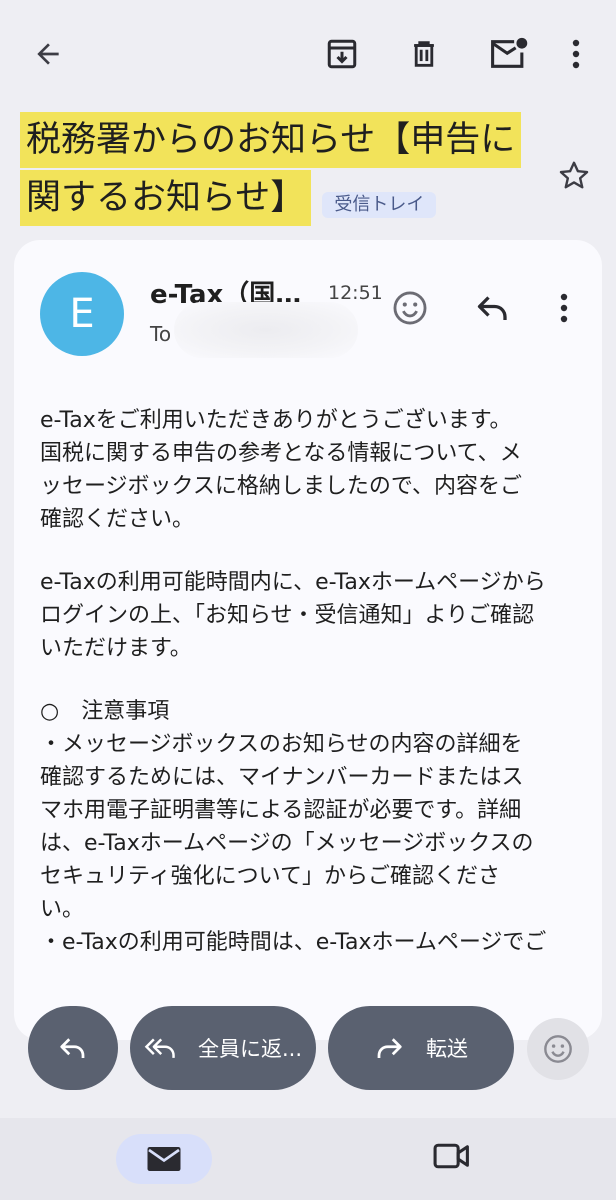 This screenshot has width=616, height=1200. What do you see at coordinates (447, 1049) in the screenshot?
I see `forward-label: 転送` at bounding box center [447, 1049].